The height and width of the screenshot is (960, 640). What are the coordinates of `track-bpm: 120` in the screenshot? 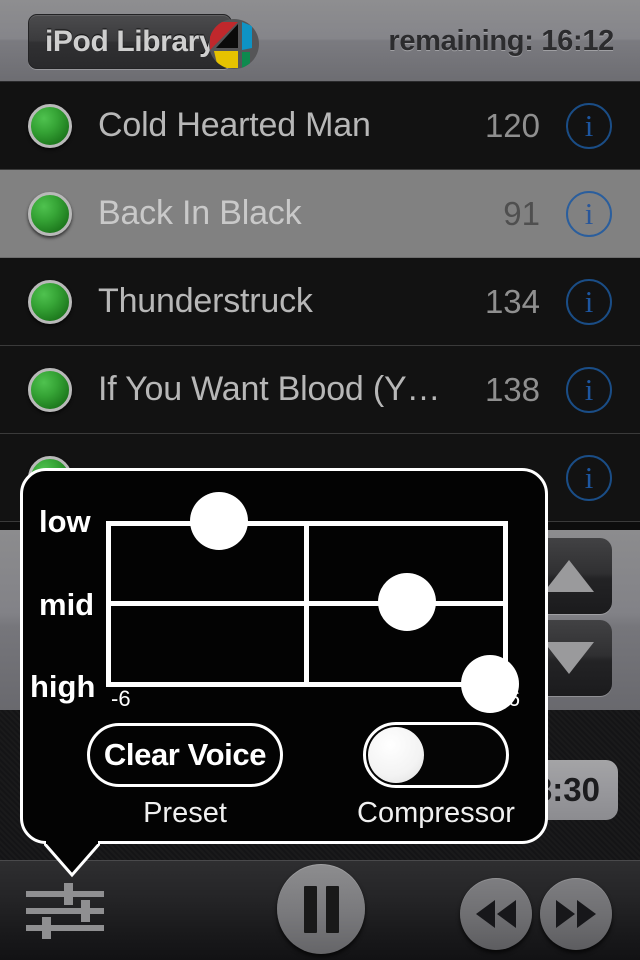 It's located at (512, 125).